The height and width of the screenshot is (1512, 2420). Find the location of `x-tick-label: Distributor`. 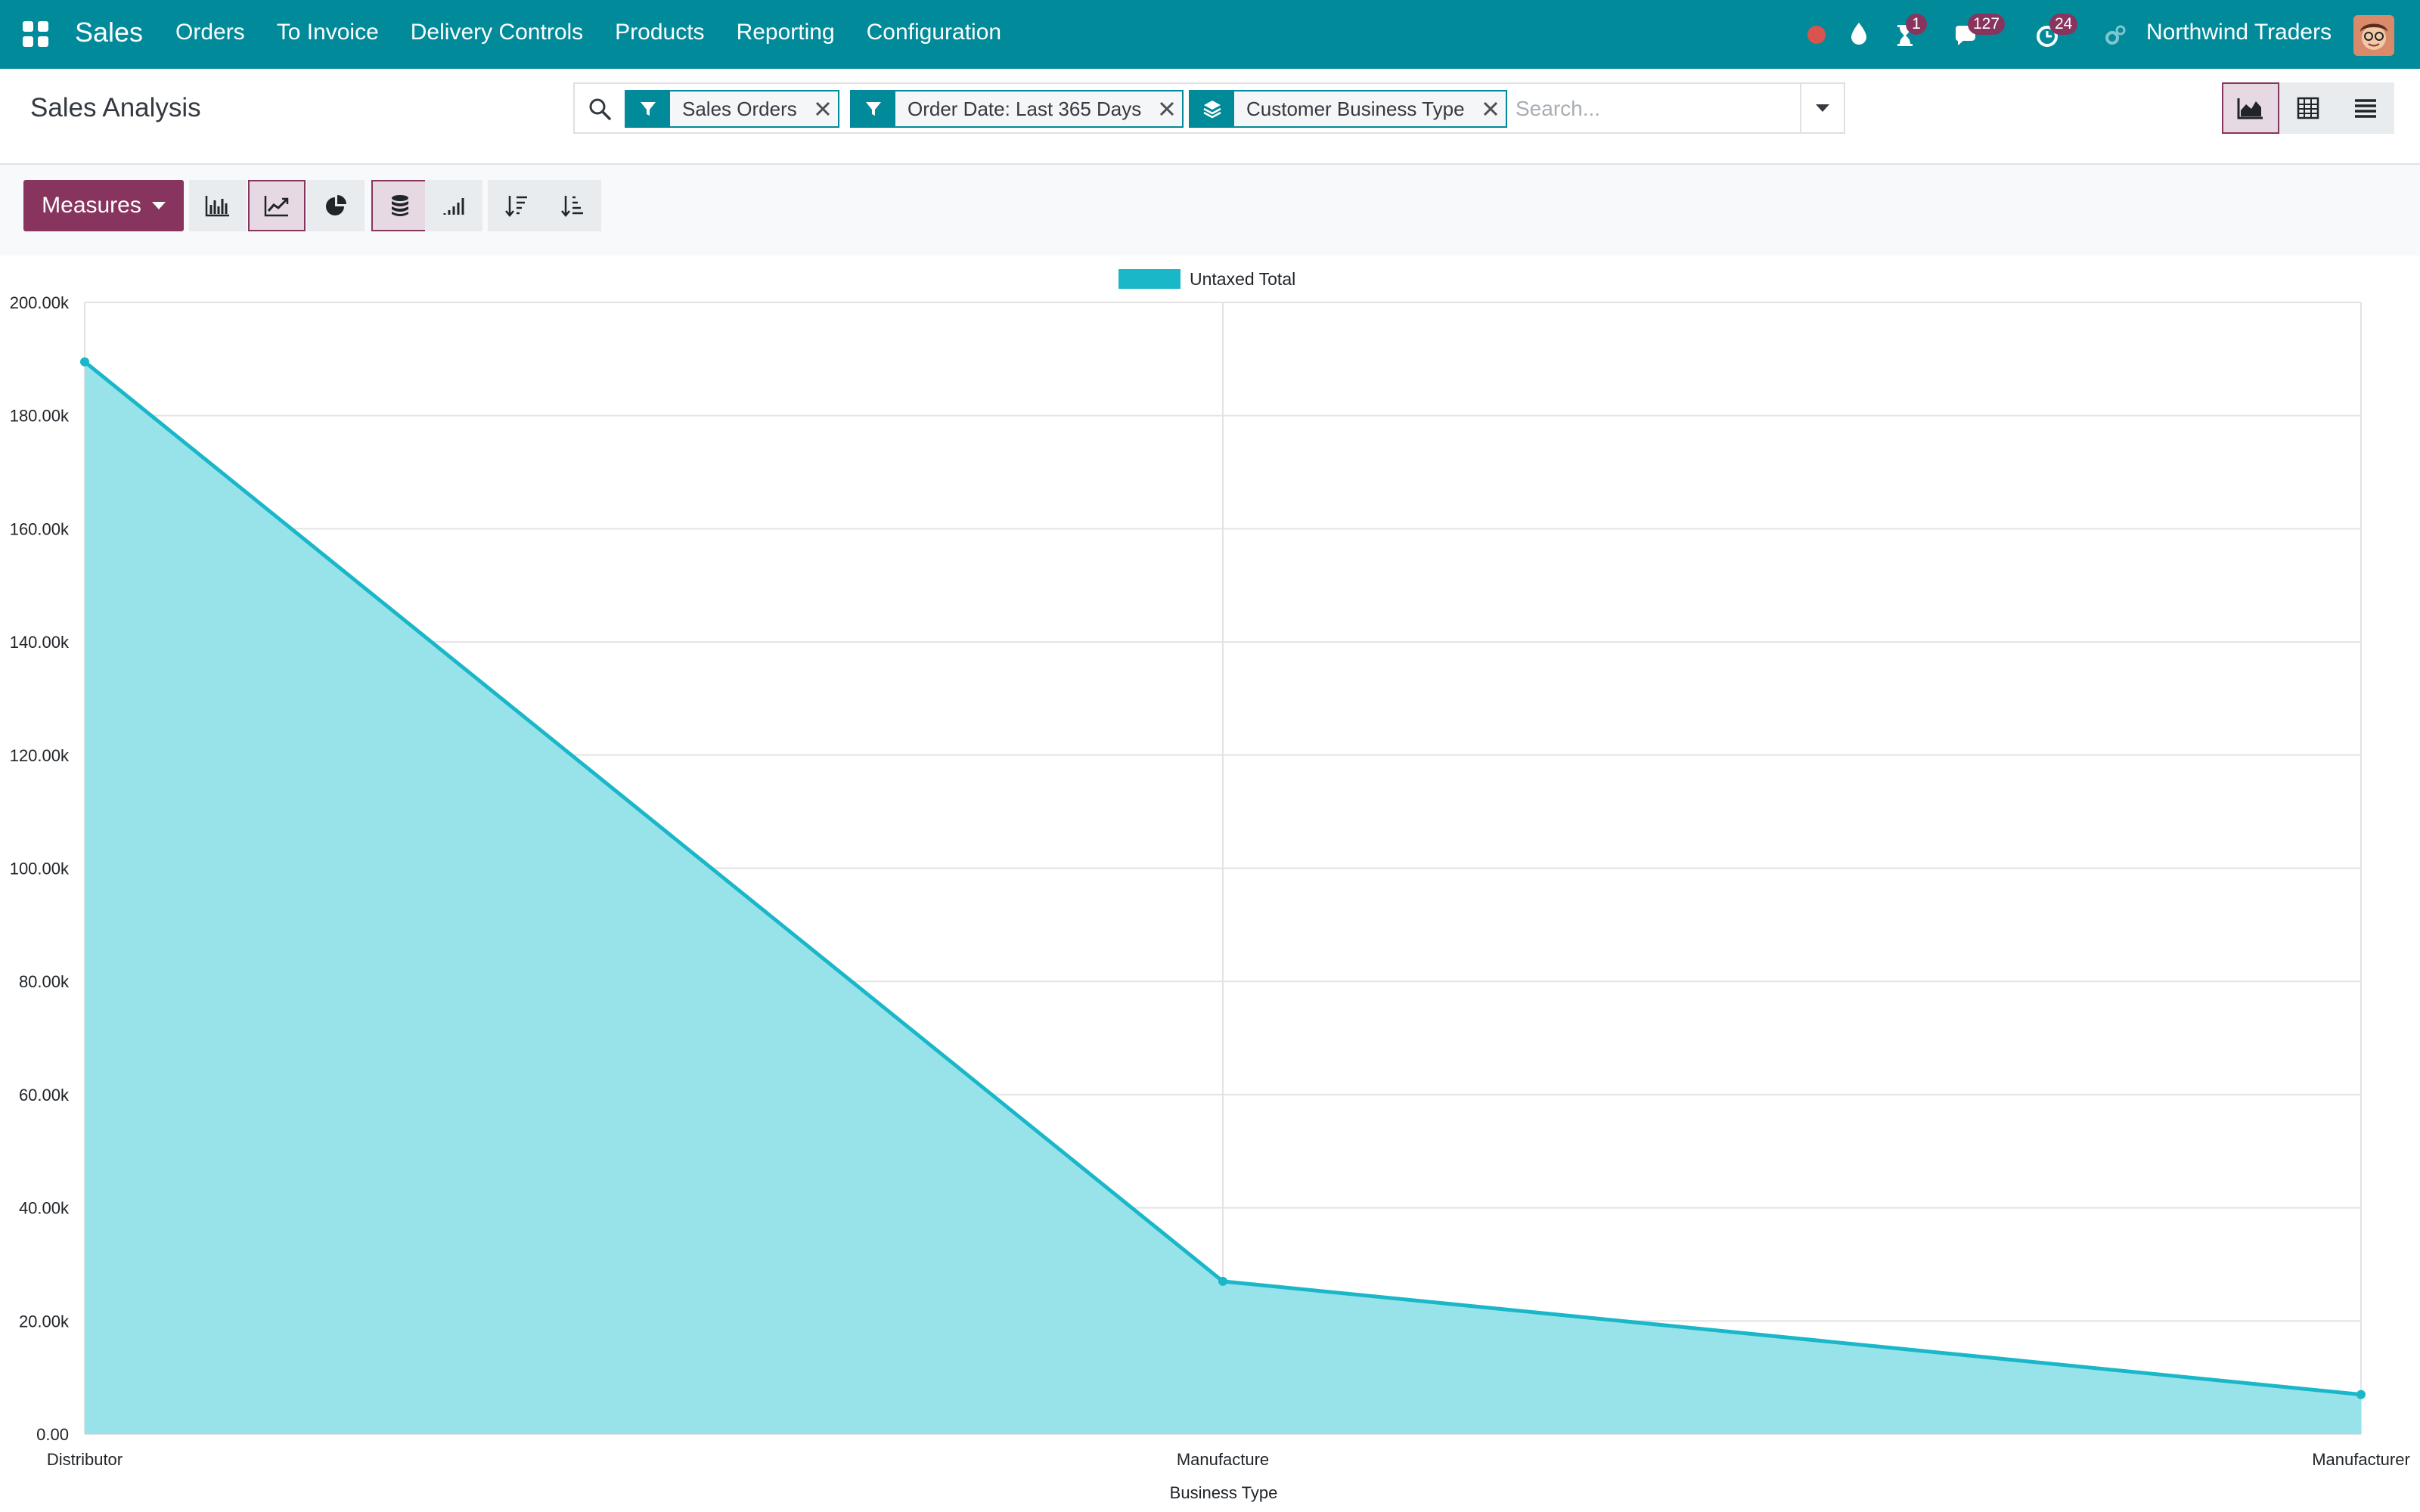

x-tick-label: Distributor is located at coordinates (85, 1459).